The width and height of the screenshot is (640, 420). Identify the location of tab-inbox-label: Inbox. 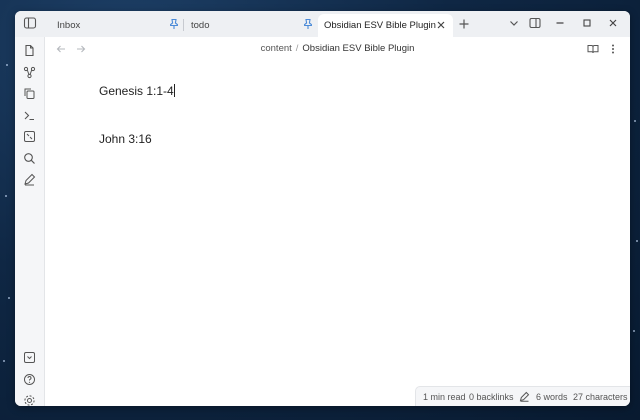
(69, 25).